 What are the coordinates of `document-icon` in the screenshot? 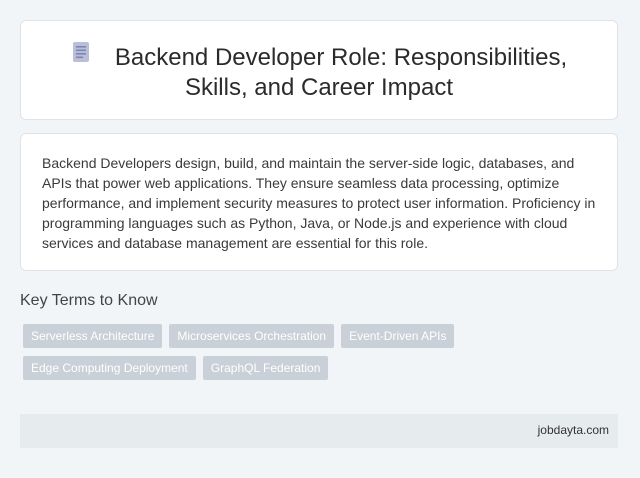 It's located at (81, 55).